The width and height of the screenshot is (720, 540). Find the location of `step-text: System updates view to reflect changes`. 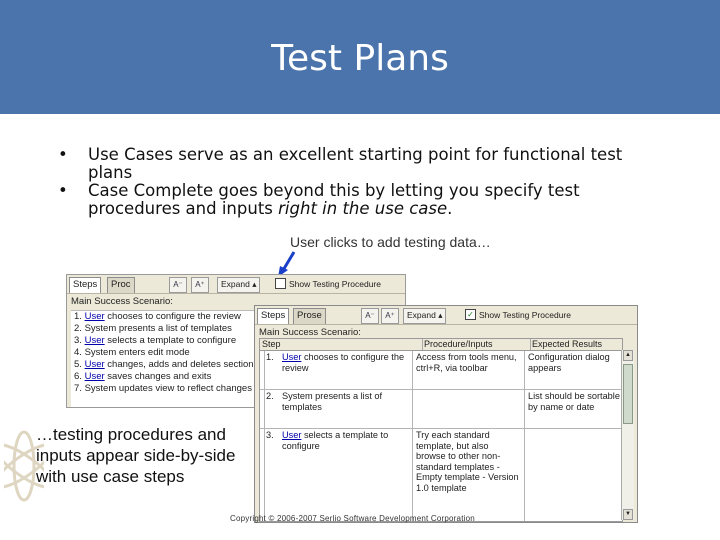

step-text: System updates view to reflect changes is located at coordinates (168, 388).